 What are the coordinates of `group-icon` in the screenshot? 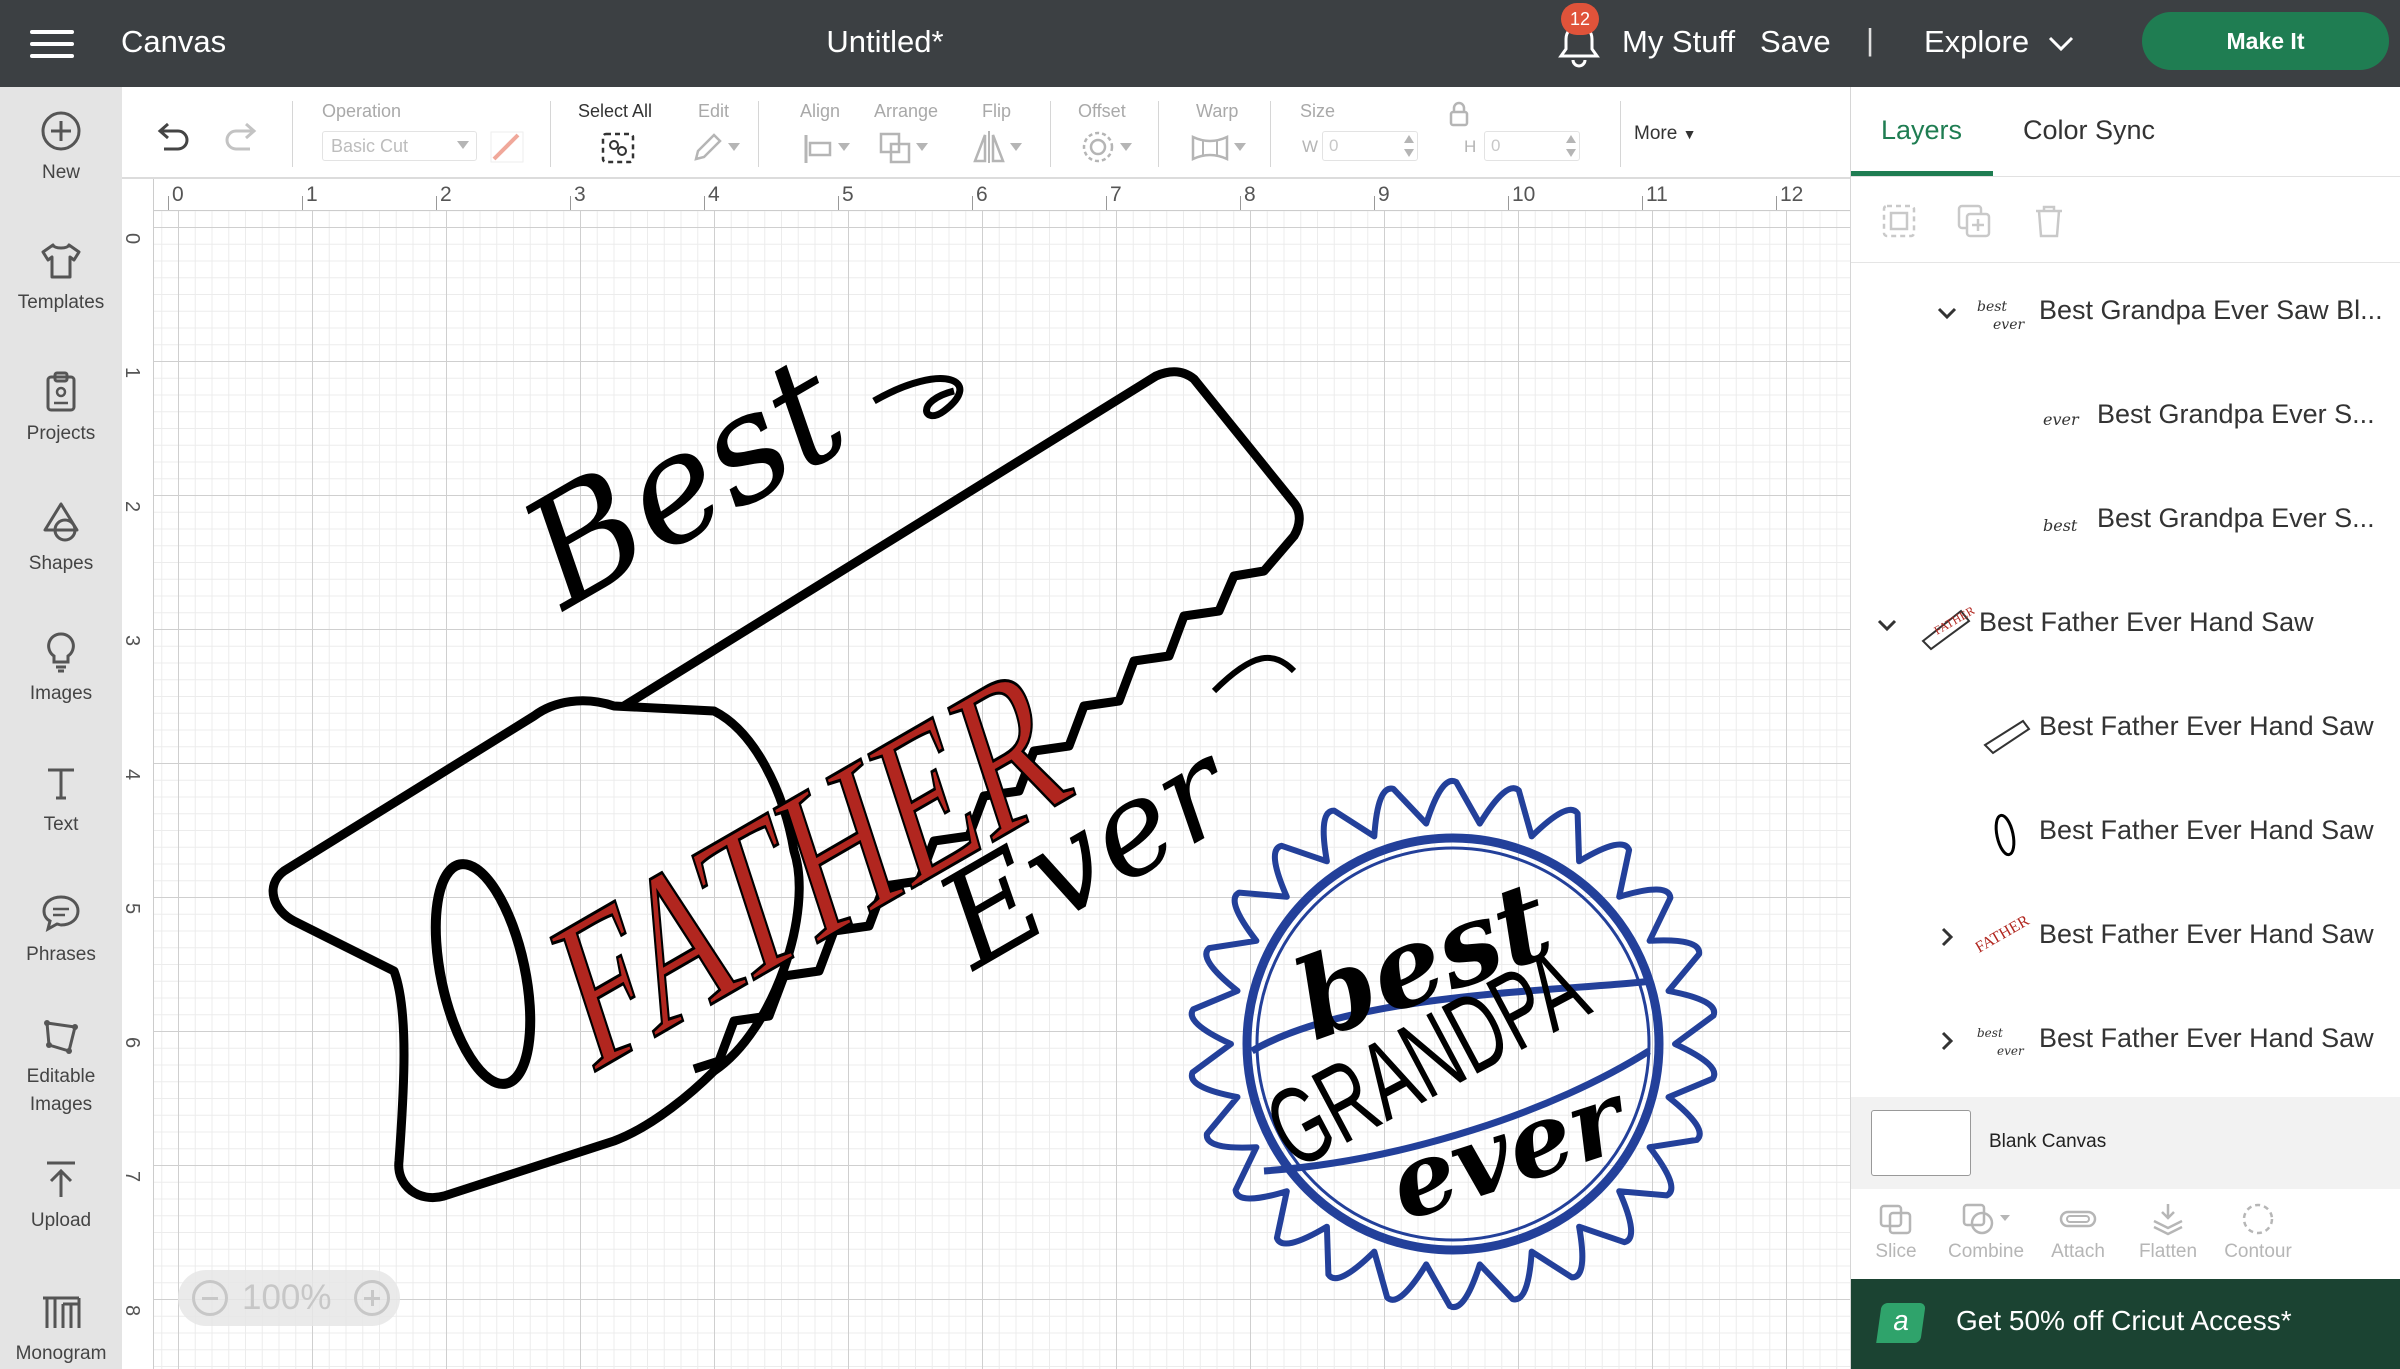 It's located at (1899, 221).